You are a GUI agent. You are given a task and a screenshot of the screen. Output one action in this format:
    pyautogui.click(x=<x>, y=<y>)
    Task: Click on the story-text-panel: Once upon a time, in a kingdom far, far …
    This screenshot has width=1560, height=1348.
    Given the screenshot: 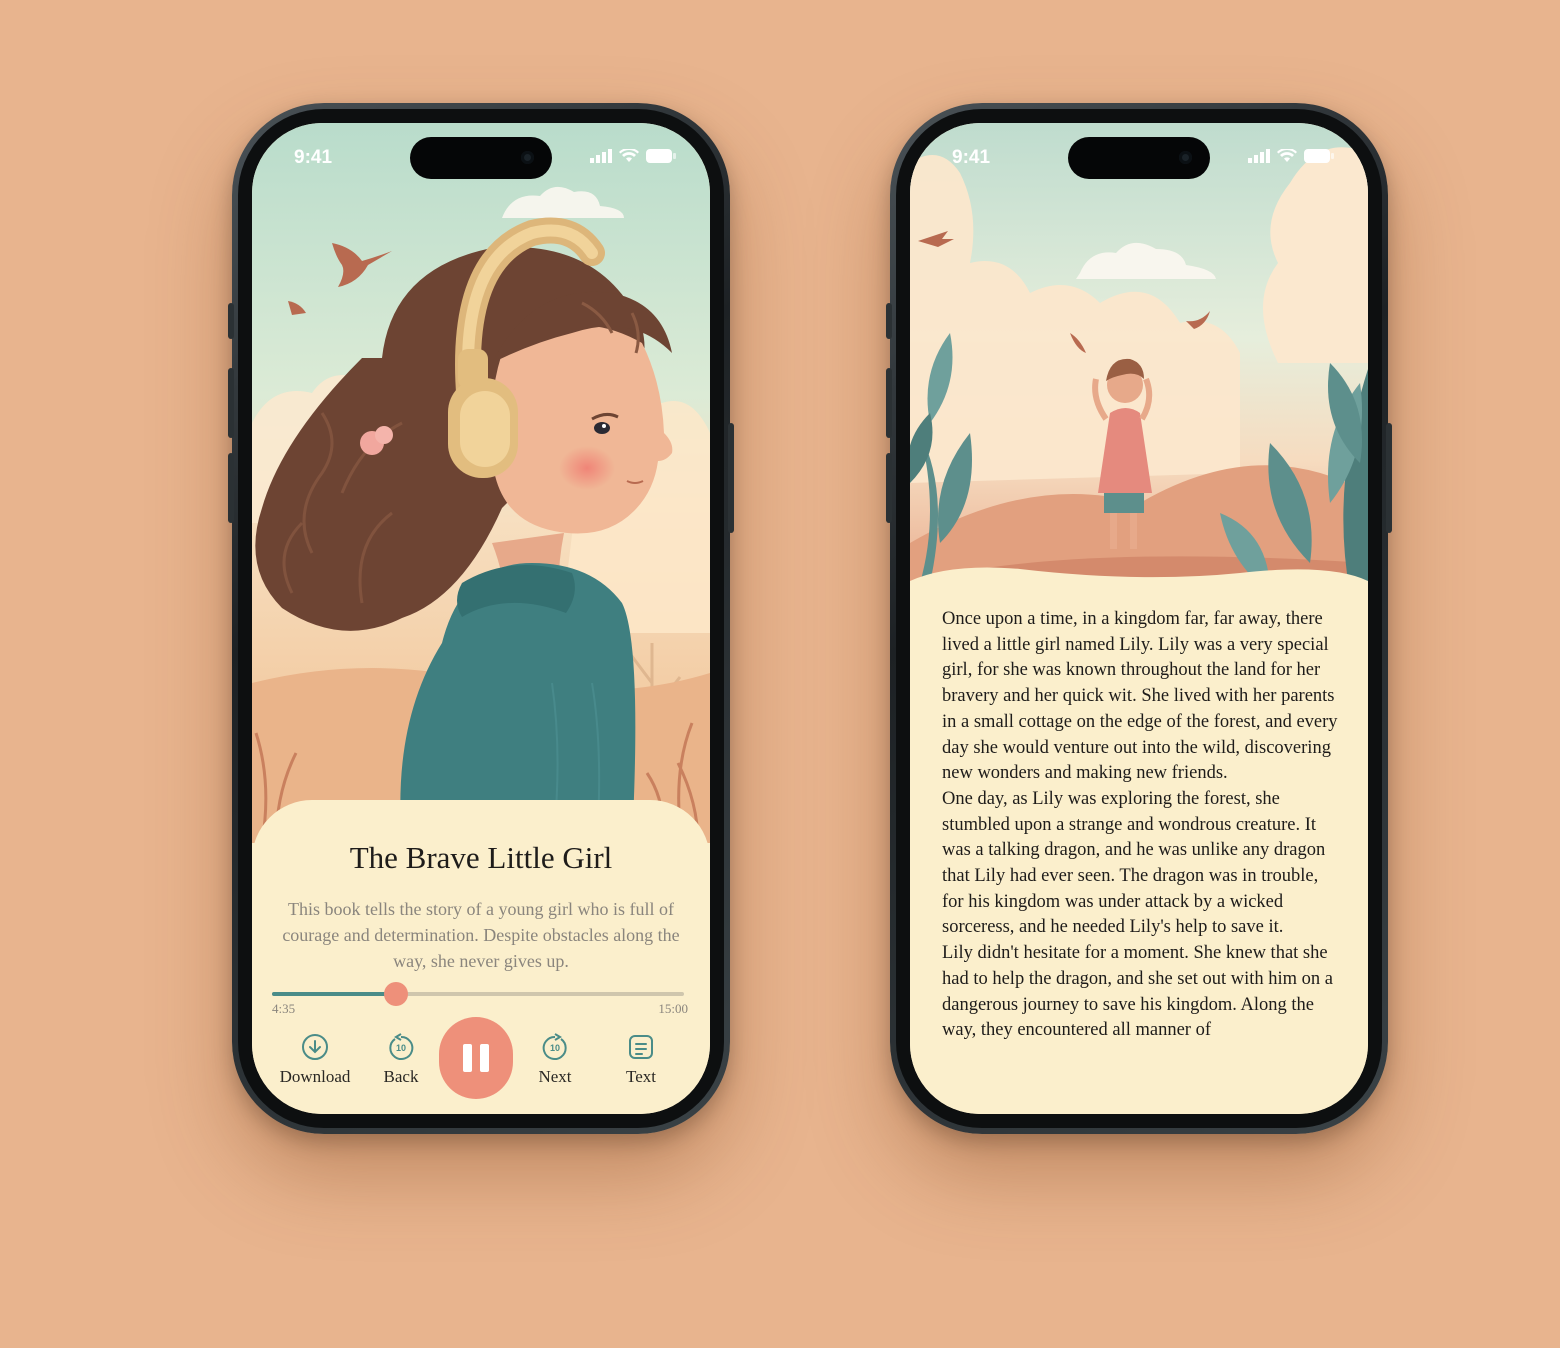 What is the action you would take?
    pyautogui.click(x=1139, y=853)
    